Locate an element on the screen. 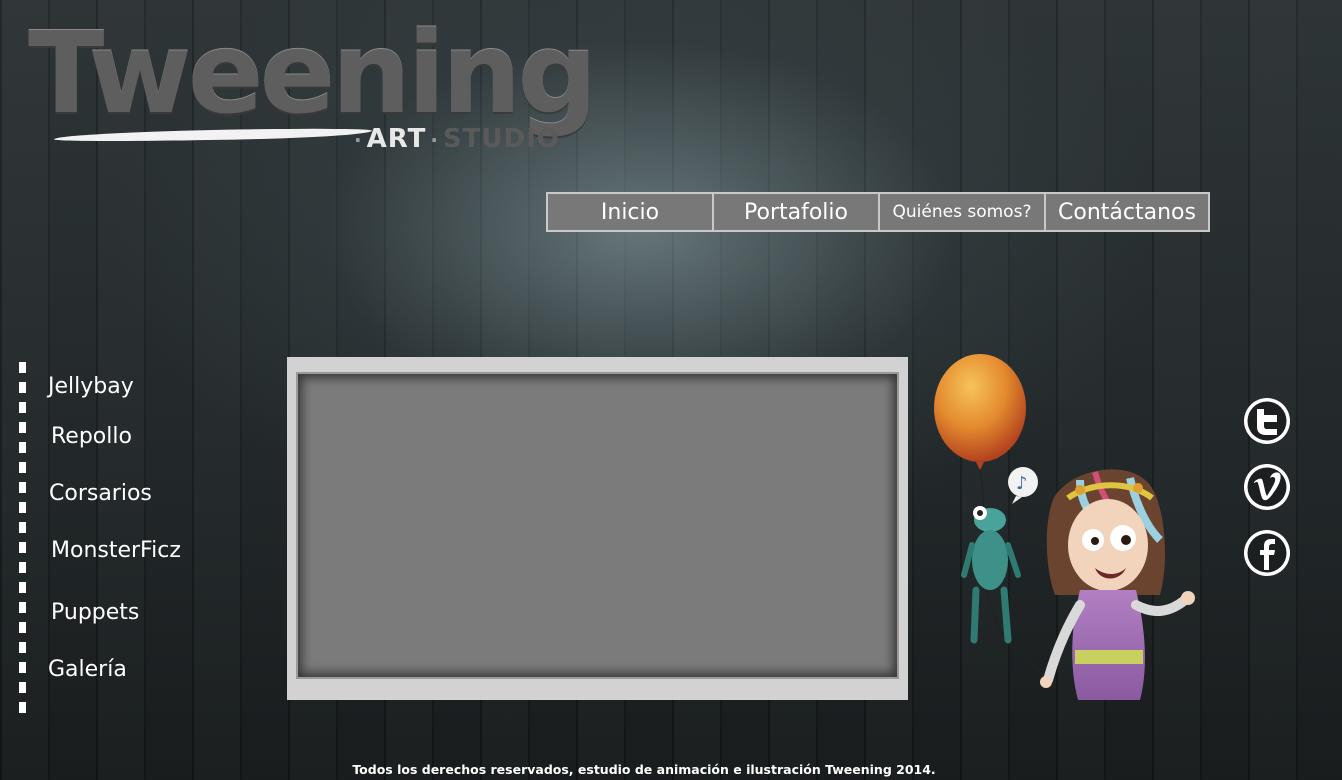  nav-contactanos: Contáctanos is located at coordinates (1127, 212).